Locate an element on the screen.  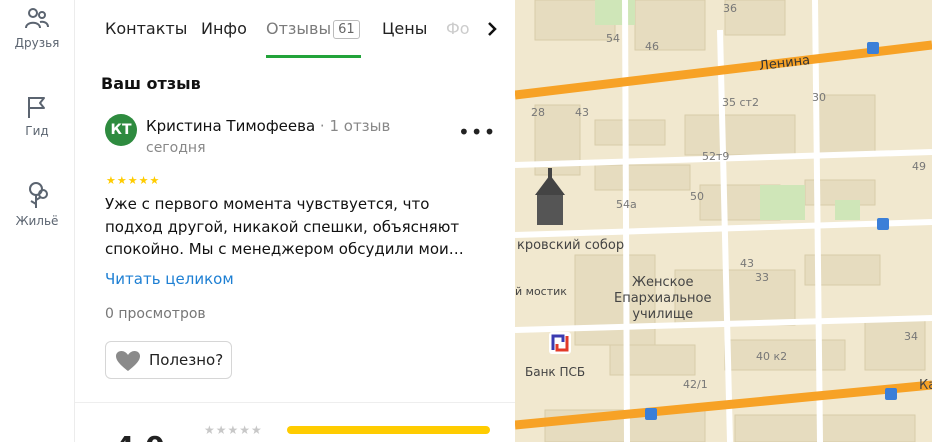
tab-bar: Контакты Инфо Отзывы 61 Цены Фо is located at coordinates (295, 29).